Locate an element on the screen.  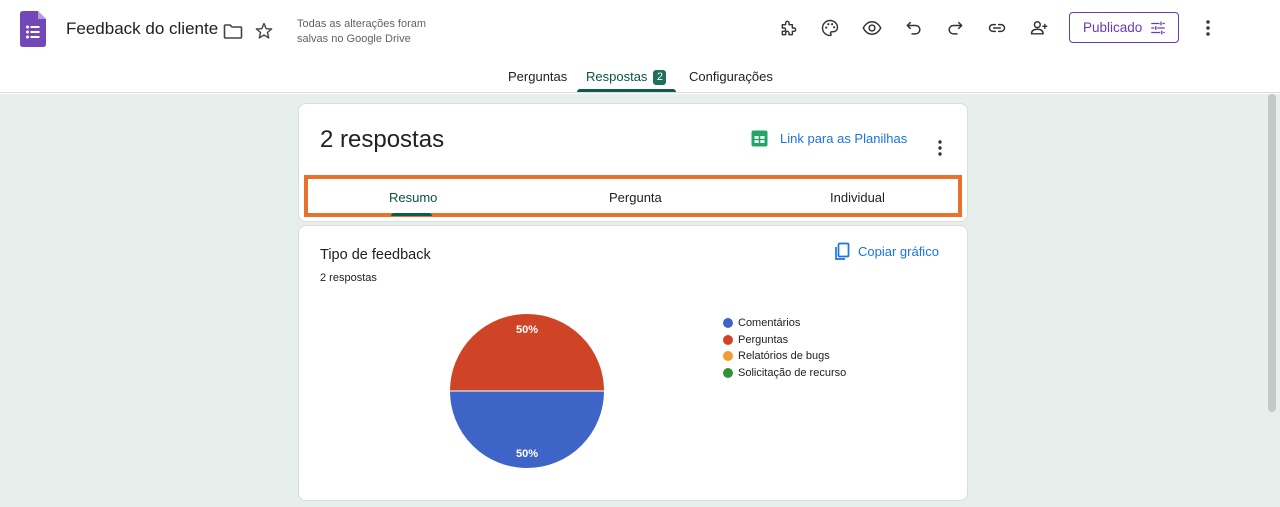
copy-chart-label: Copiar gráfico is located at coordinates (898, 251).